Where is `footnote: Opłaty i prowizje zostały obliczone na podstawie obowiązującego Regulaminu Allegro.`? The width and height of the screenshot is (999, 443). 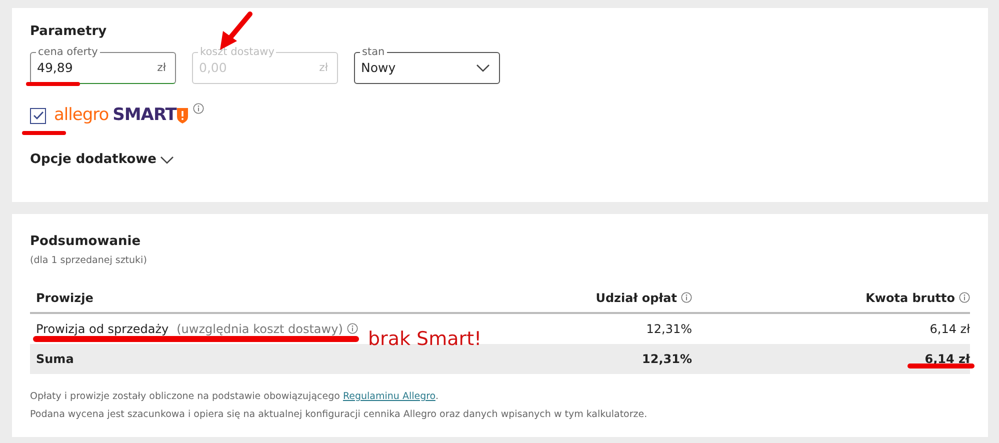 footnote: Opłaty i prowizje zostały obliczone na podstawie obowiązującego Regulaminu Allegro. is located at coordinates (234, 397).